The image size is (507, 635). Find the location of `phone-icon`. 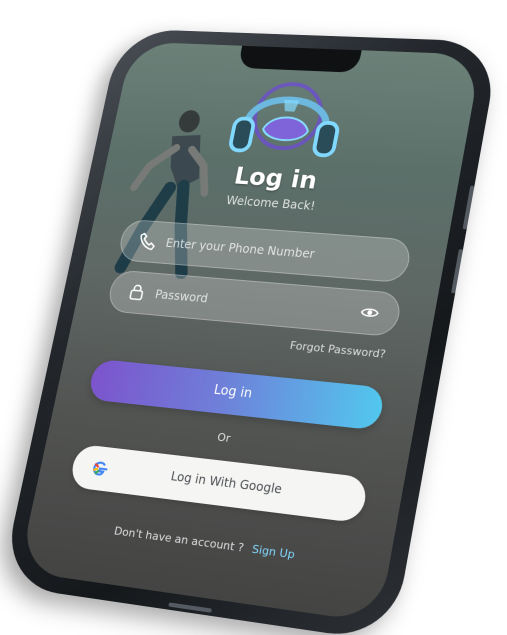

phone-icon is located at coordinates (147, 241).